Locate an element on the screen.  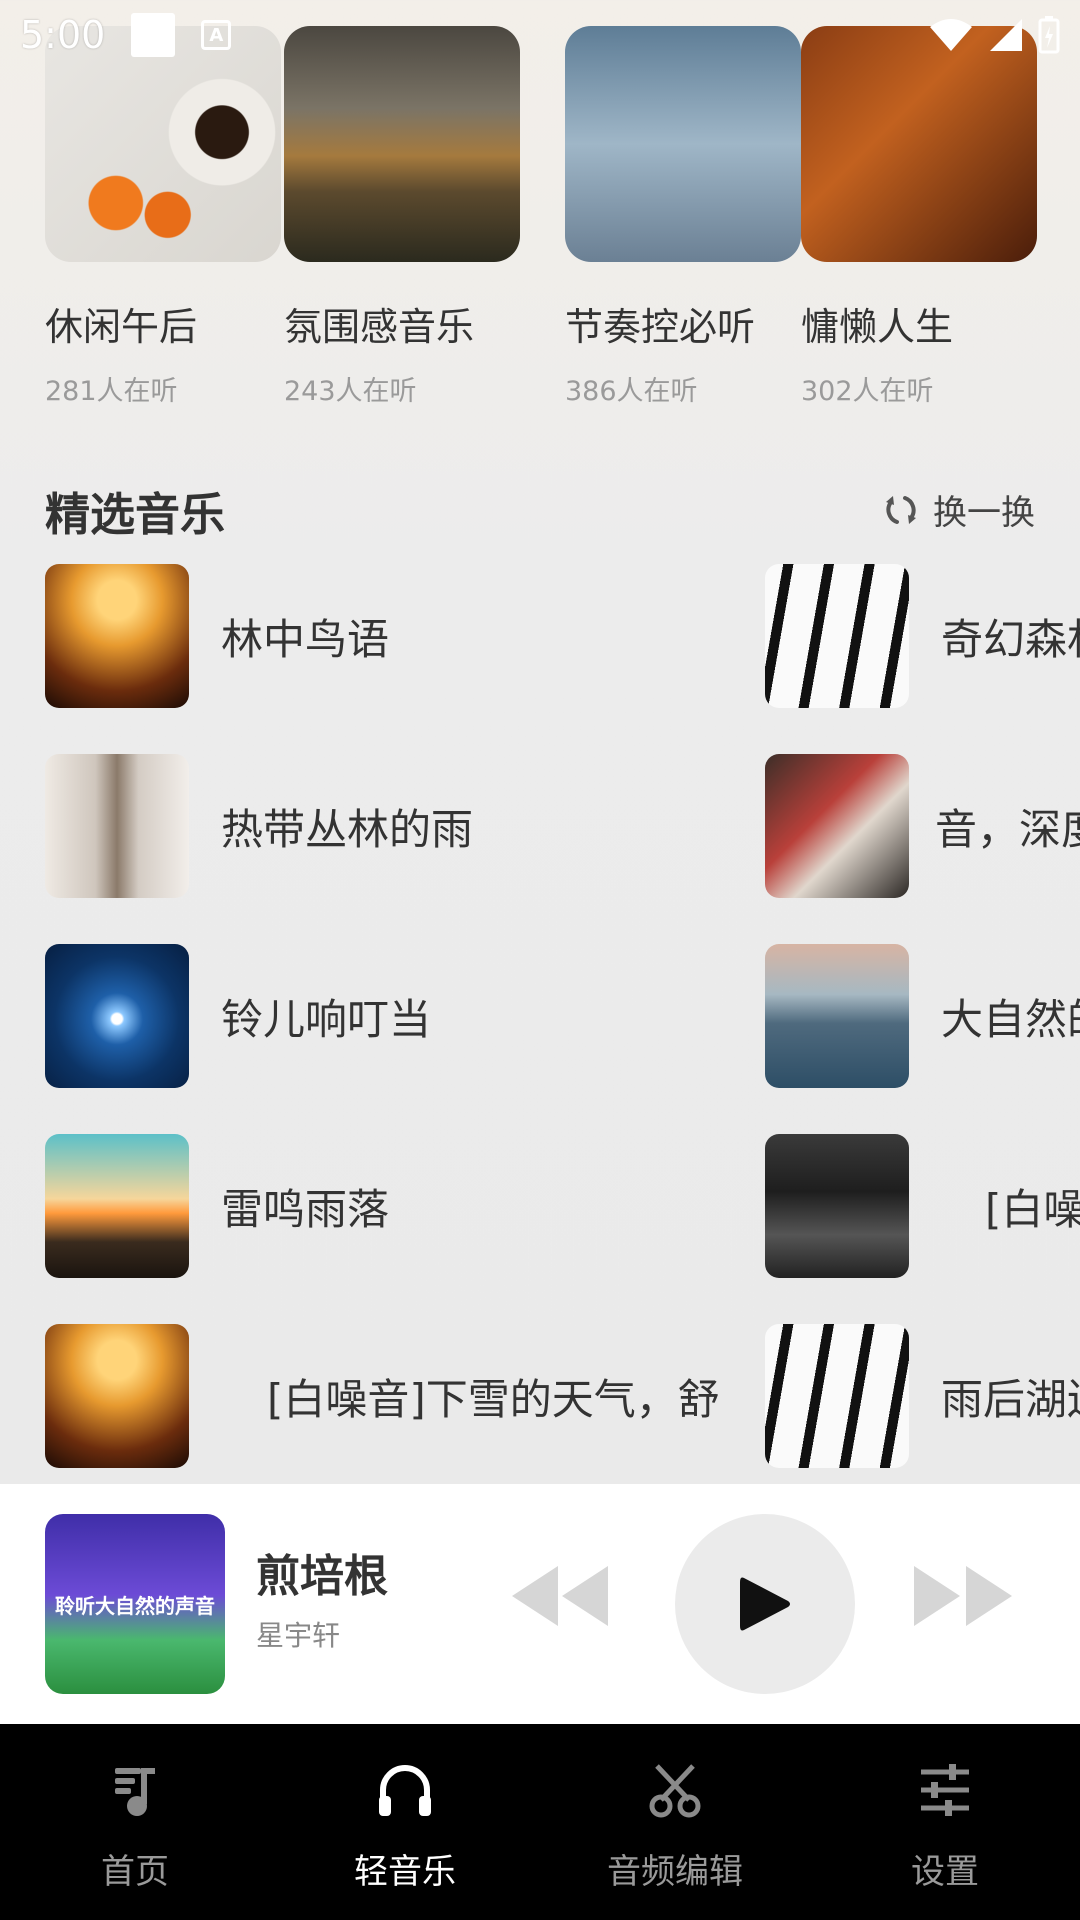
song-item: 雨后湖边 is located at coordinates (922, 1396).